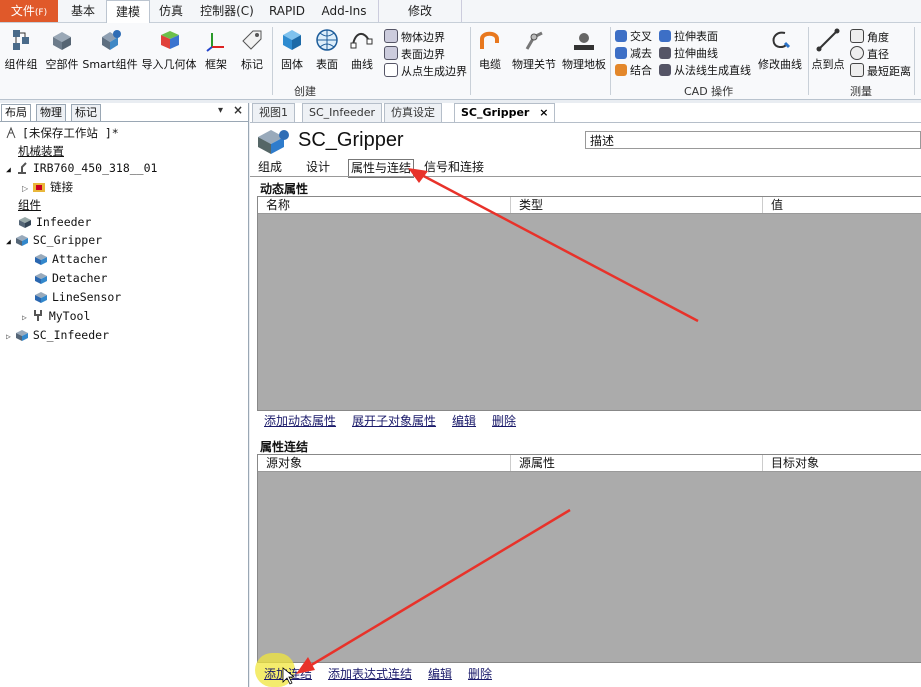  I want to click on menu-file: 文件(F), so click(29, 11).